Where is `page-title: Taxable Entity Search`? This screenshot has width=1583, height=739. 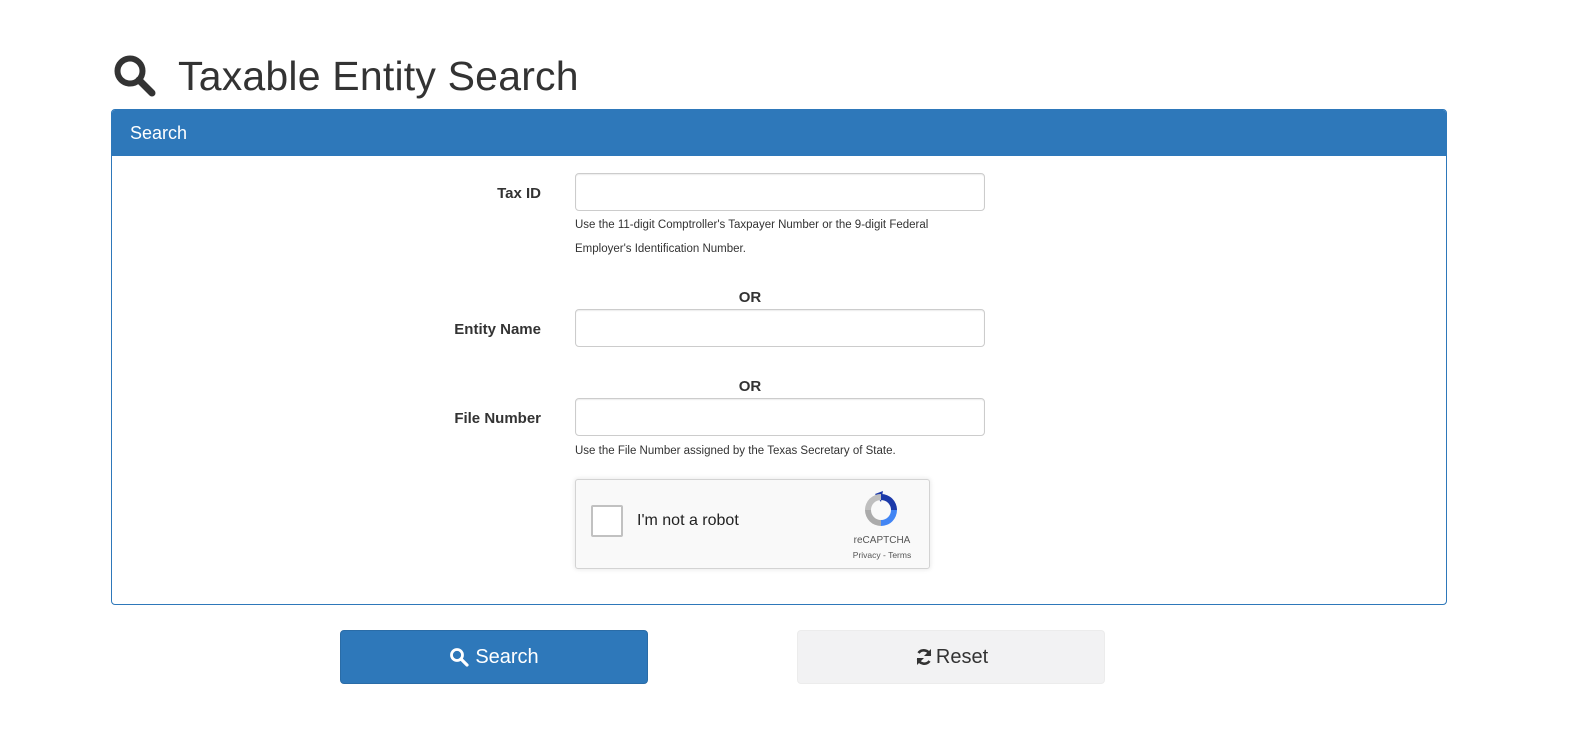
page-title: Taxable Entity Search is located at coordinates (378, 75).